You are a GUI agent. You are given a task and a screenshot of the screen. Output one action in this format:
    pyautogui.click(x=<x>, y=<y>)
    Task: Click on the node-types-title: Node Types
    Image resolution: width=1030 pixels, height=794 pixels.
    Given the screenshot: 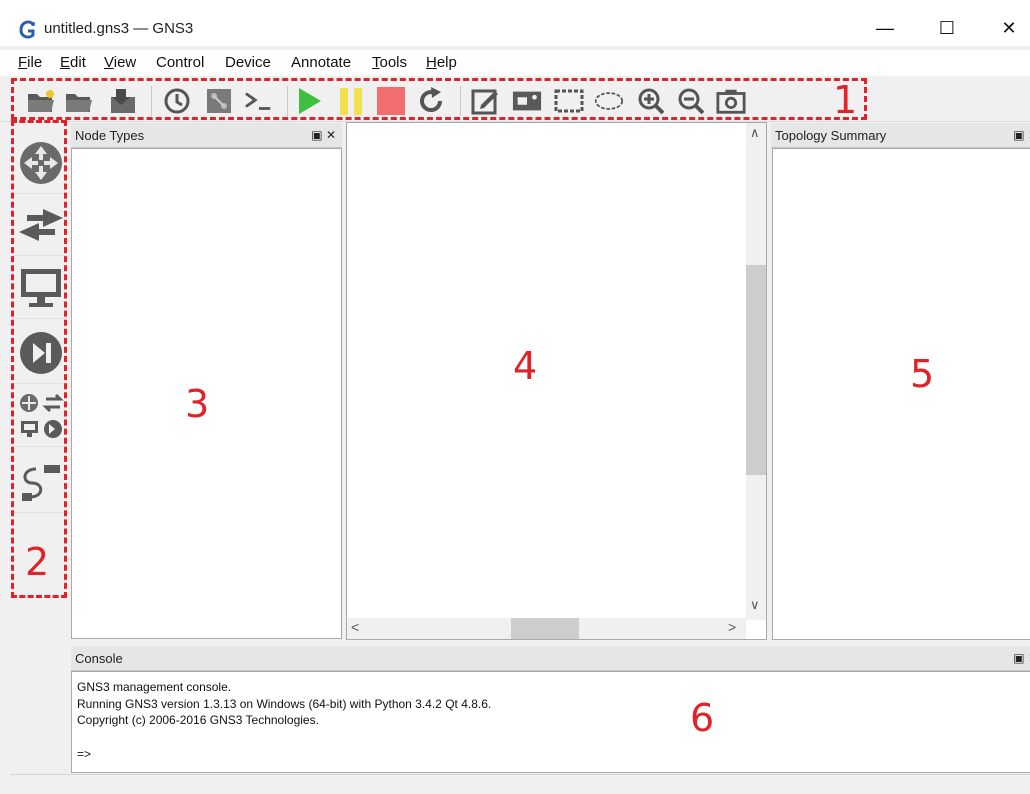 What is the action you would take?
    pyautogui.click(x=110, y=135)
    